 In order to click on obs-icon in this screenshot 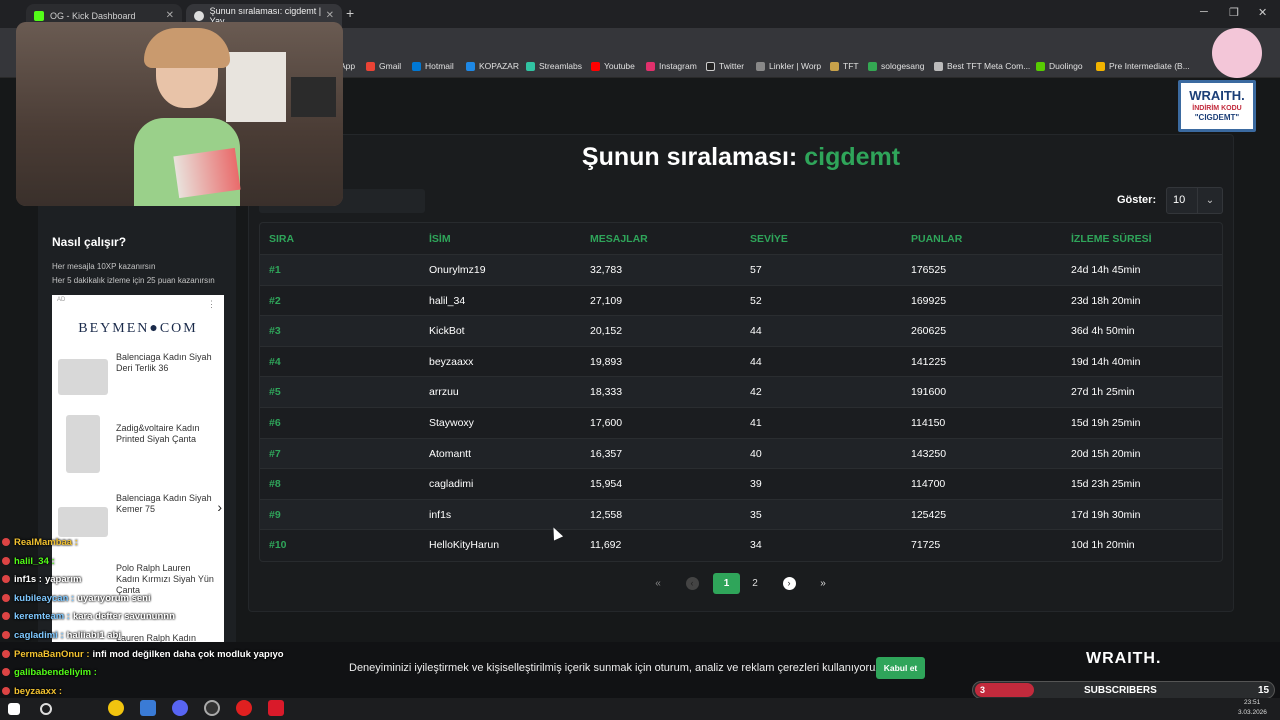, I will do `click(212, 708)`.